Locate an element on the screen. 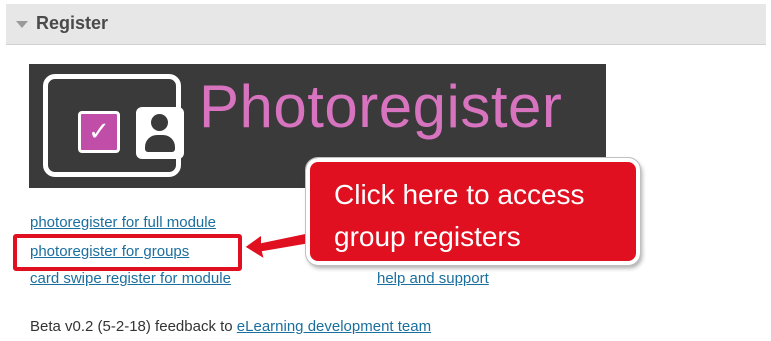 The height and width of the screenshot is (341, 771). callout-text: Click here to access group registers is located at coordinates (459, 215).